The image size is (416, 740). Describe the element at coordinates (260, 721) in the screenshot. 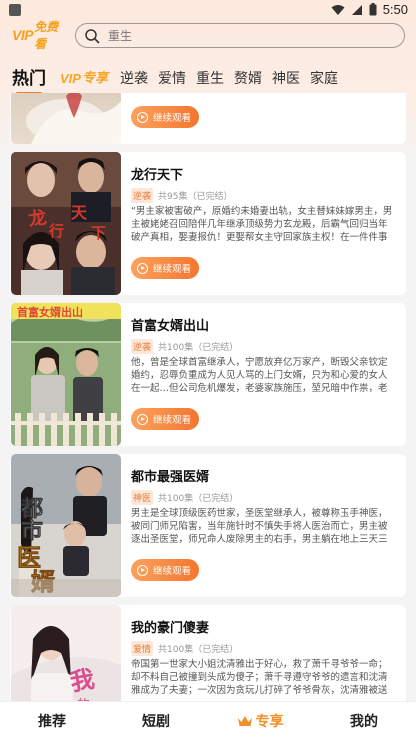

I see `nav-exclusive: 专享` at that location.